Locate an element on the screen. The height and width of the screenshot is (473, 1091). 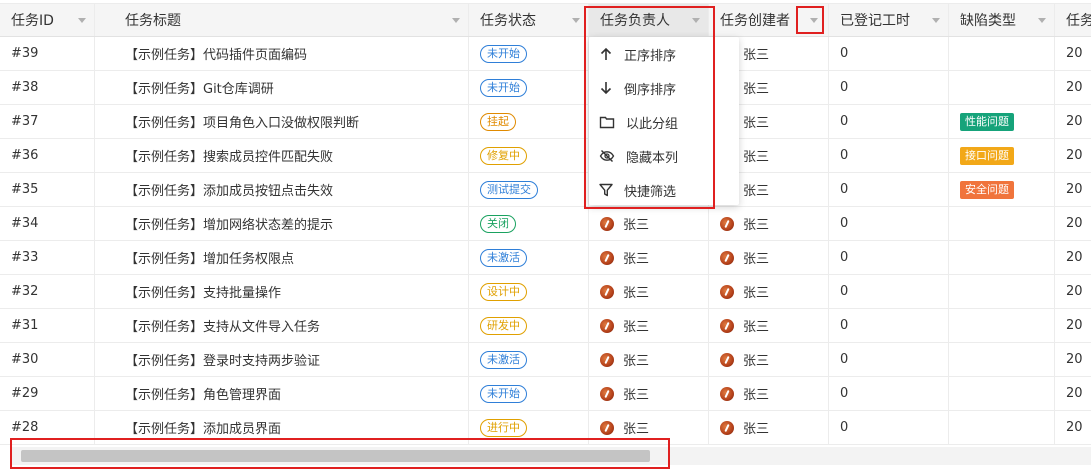
column-header-task-creator: 任务创建者 is located at coordinates (769, 20).